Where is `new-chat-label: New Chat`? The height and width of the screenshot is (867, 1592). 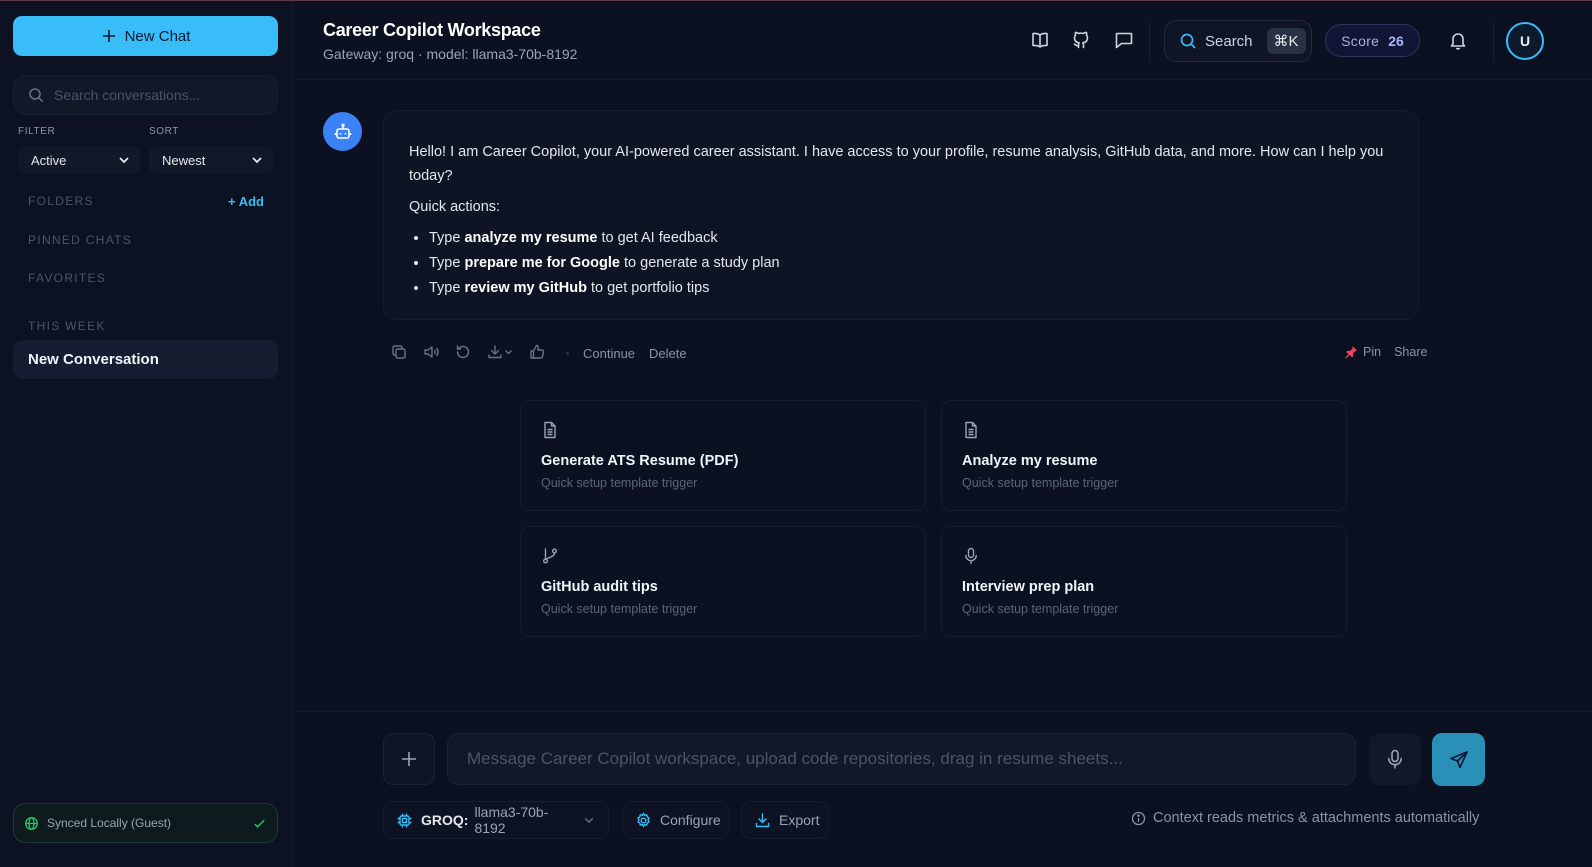
new-chat-label: New Chat is located at coordinates (157, 36).